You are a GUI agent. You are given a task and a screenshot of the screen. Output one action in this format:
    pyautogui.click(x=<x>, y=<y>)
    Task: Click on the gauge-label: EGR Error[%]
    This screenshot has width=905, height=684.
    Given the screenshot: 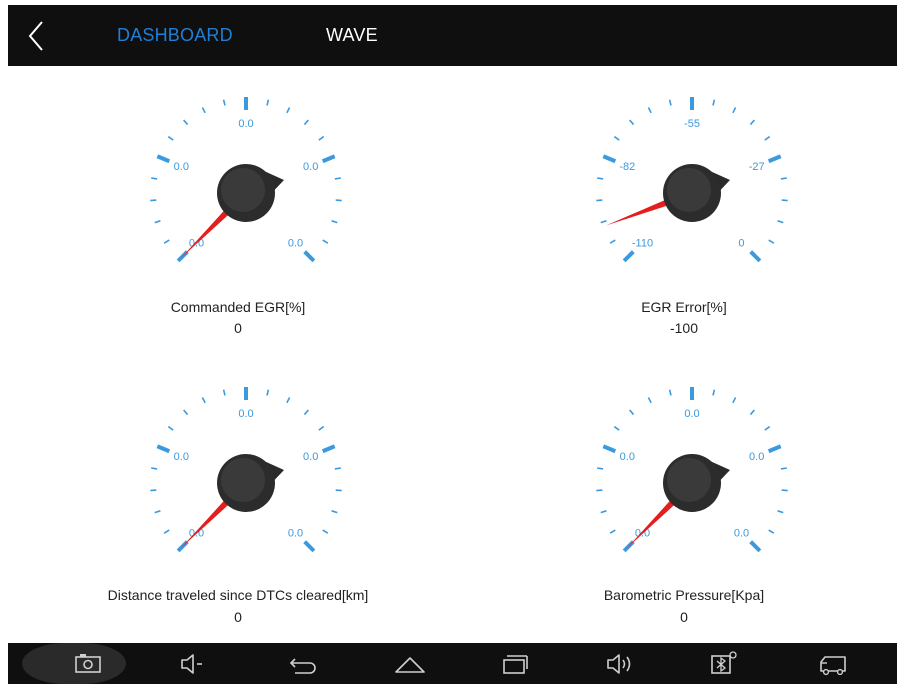 What is the action you would take?
    pyautogui.click(x=684, y=307)
    